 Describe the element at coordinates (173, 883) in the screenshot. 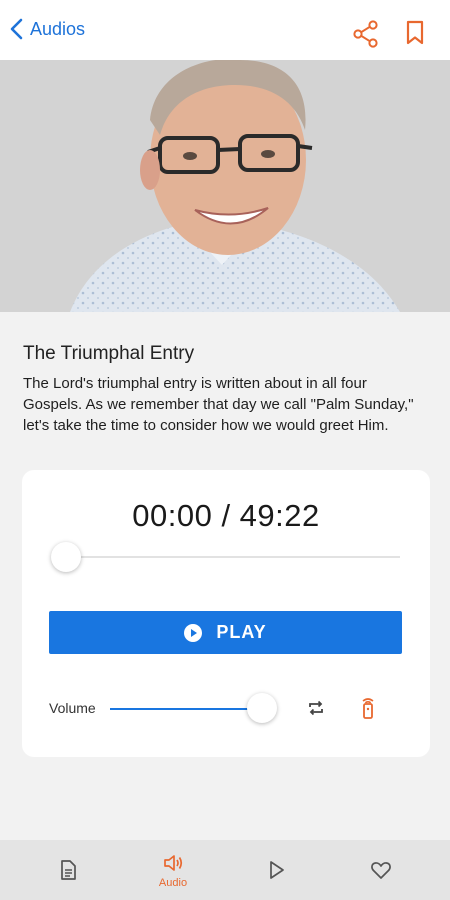

I see `tab-audio-label: Audio` at that location.